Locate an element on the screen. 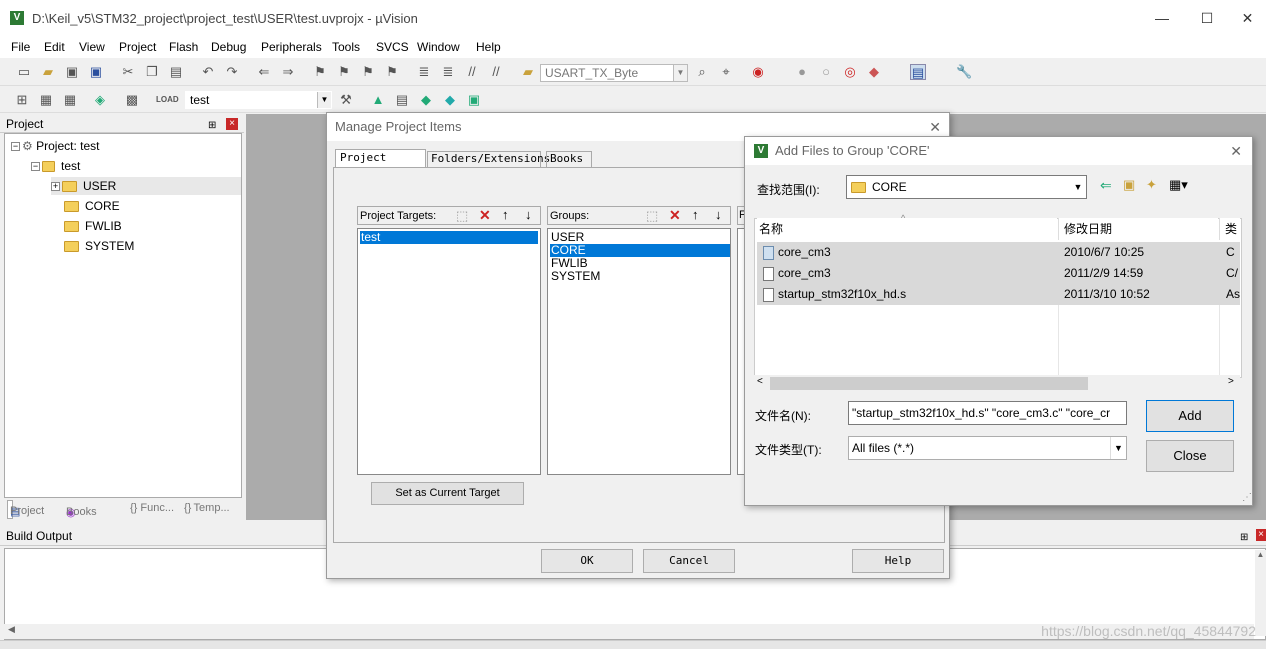 This screenshot has height=649, width=1266. breakpoint-all-icon: ◆ is located at coordinates (874, 72).